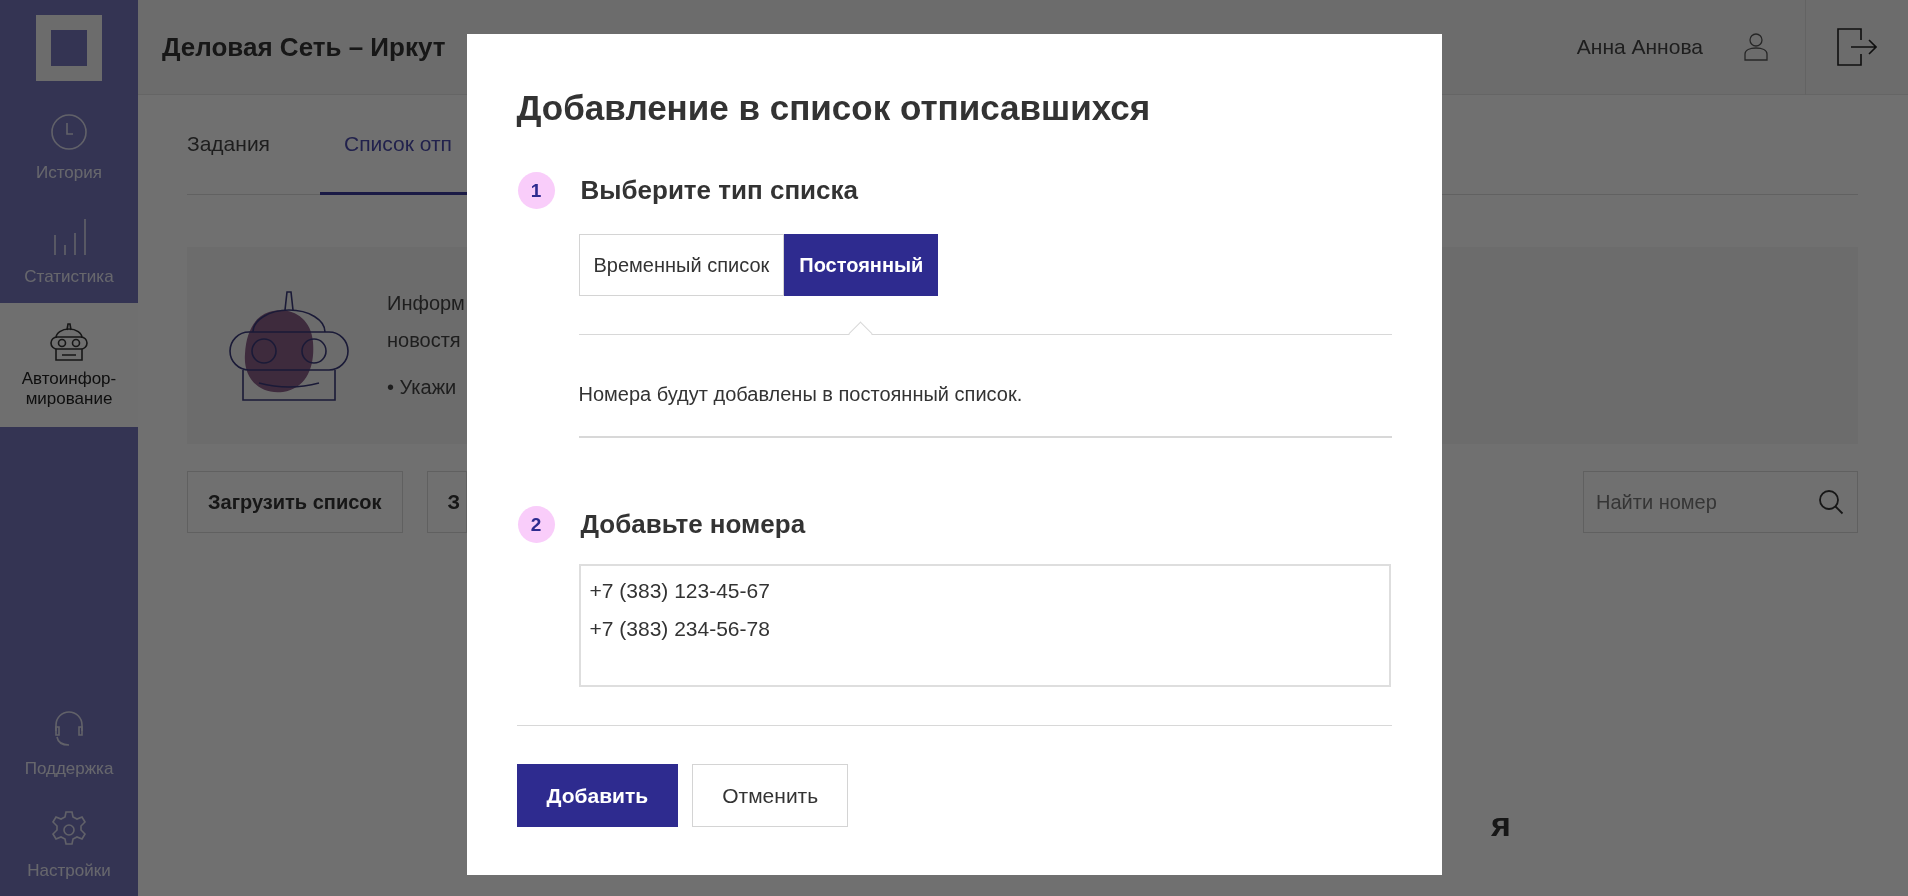 The height and width of the screenshot is (896, 1908). What do you see at coordinates (426, 303) in the screenshot?
I see `info-text: Информ` at bounding box center [426, 303].